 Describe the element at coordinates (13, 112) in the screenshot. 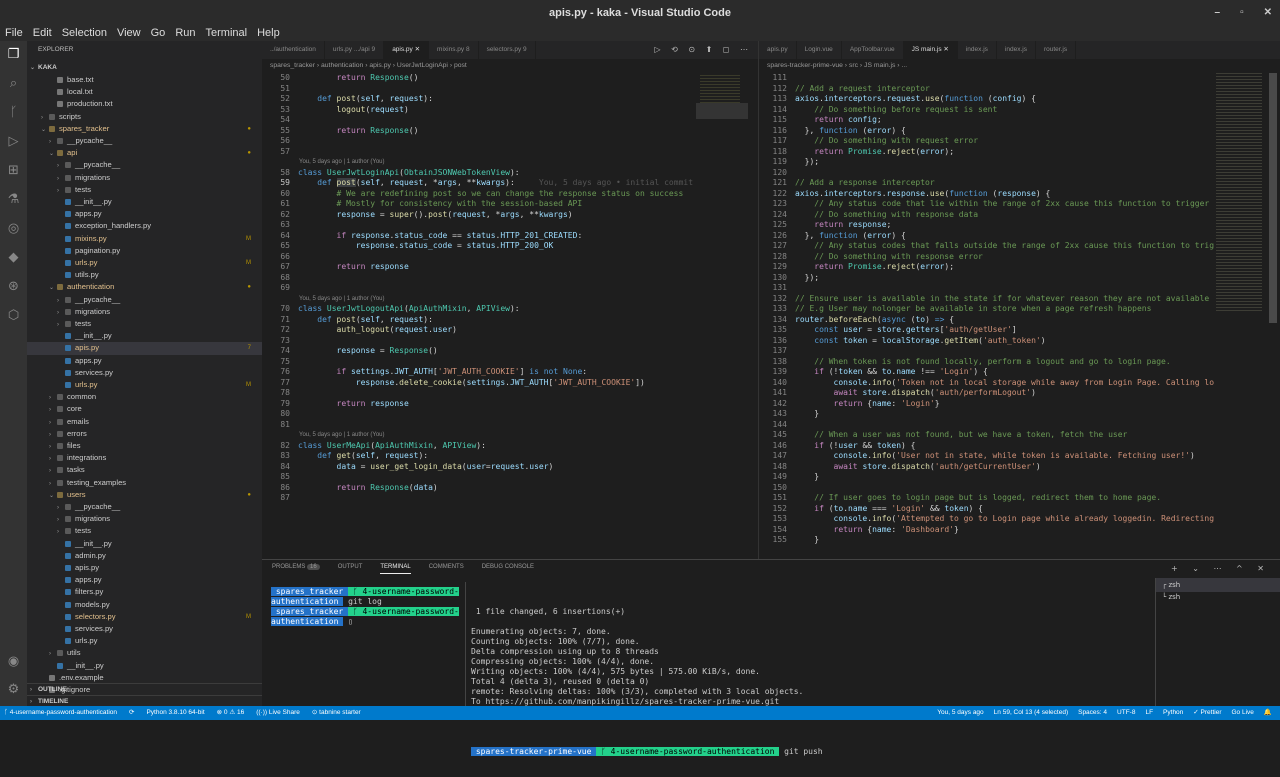

I see `source-control-icon: ᚴ` at that location.